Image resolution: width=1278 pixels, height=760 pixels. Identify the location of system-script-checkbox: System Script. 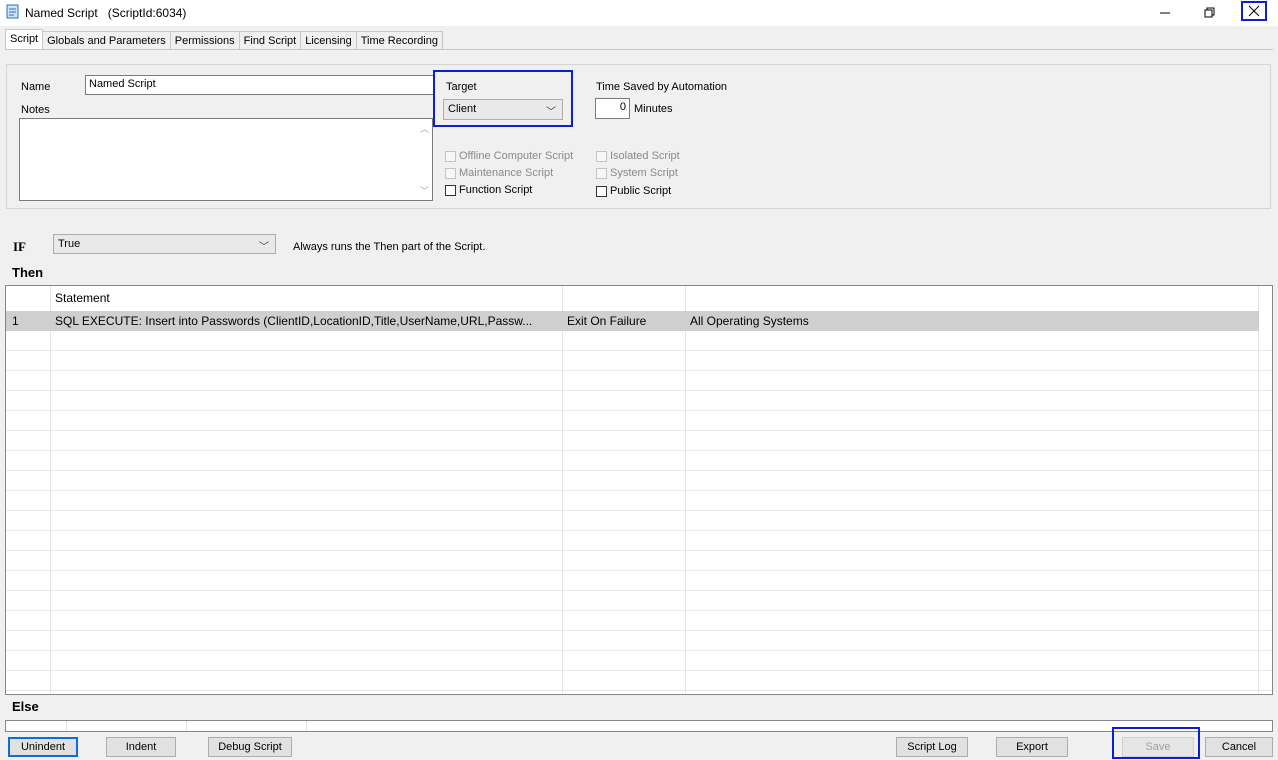
(637, 173).